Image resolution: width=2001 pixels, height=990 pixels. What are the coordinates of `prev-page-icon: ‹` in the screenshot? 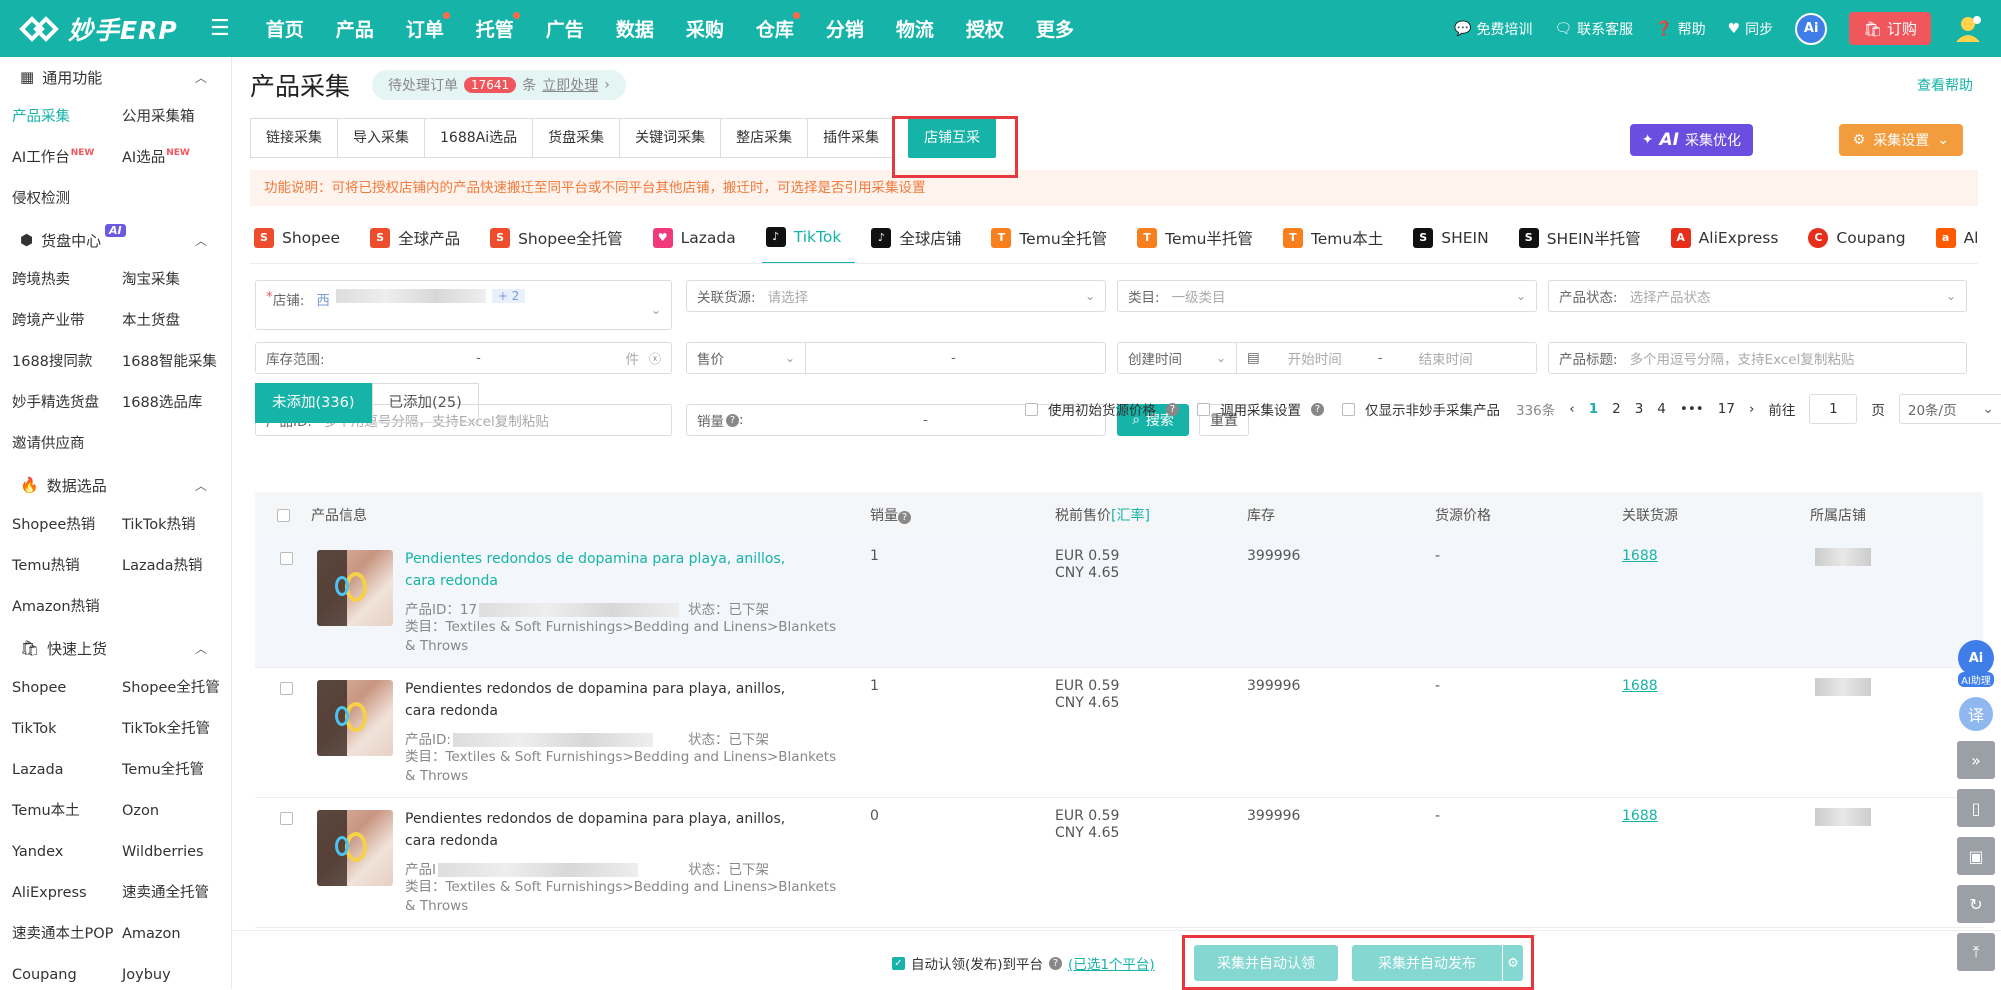 It's located at (1571, 409).